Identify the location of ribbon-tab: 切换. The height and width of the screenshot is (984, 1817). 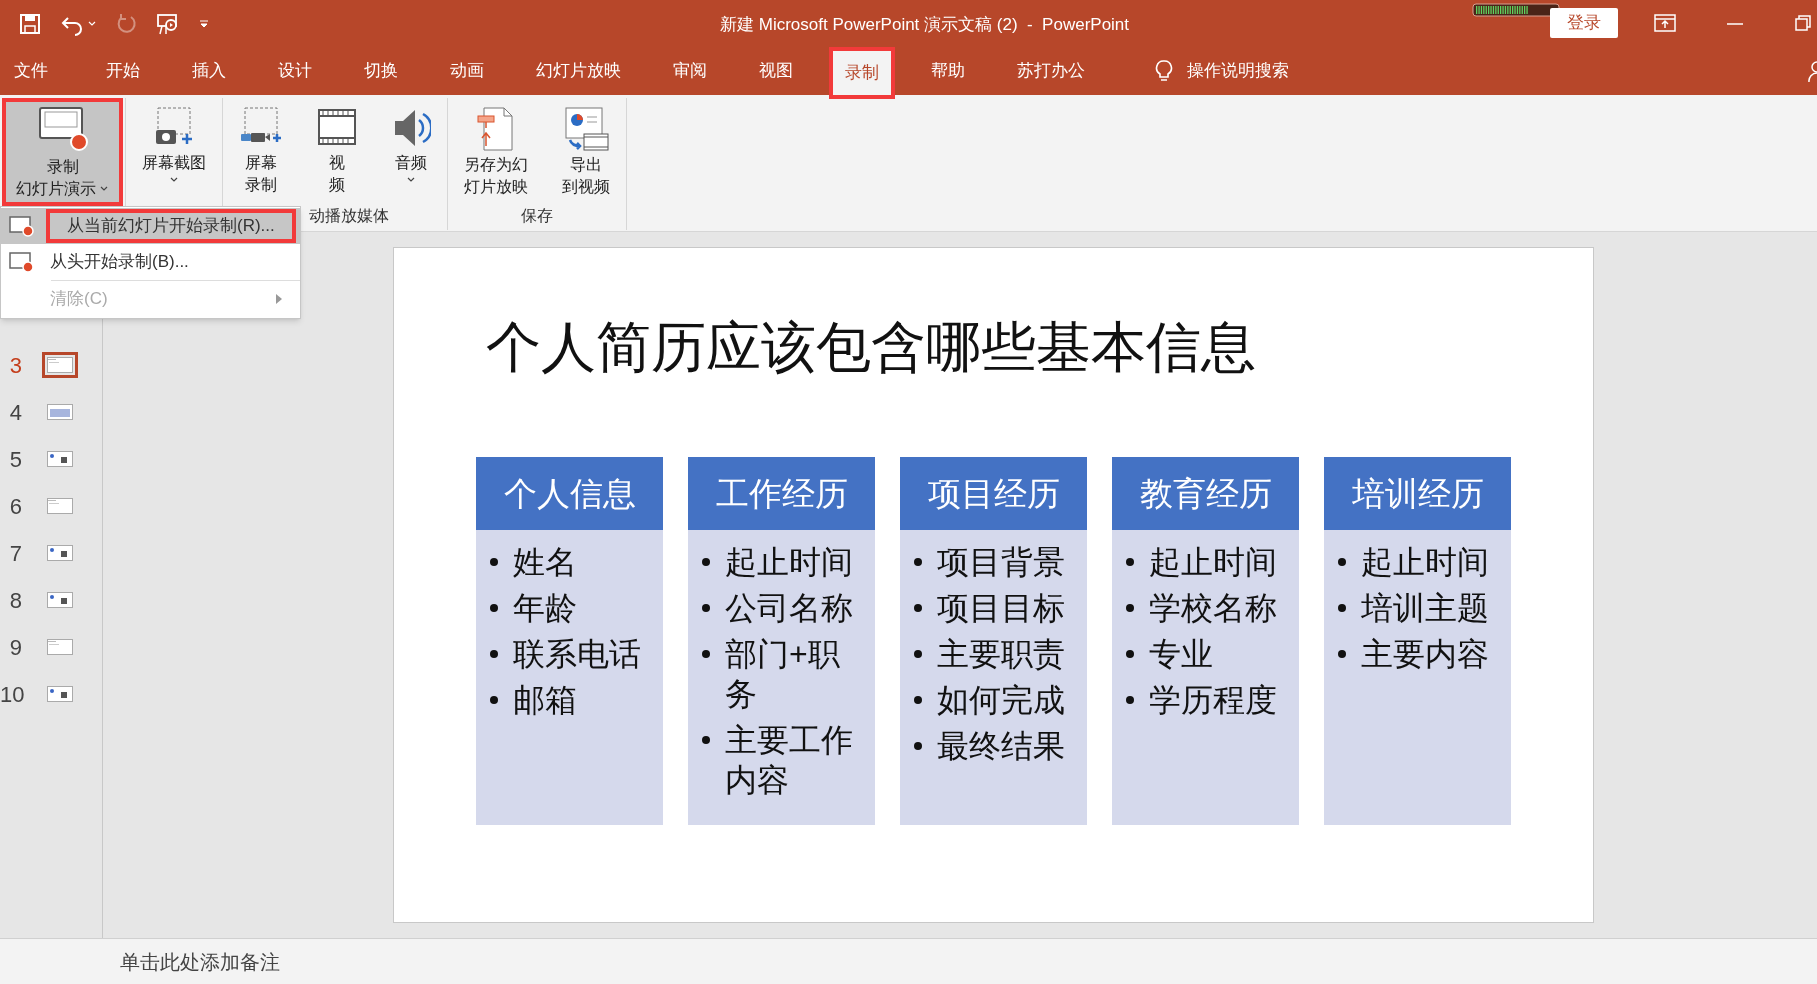
(381, 71).